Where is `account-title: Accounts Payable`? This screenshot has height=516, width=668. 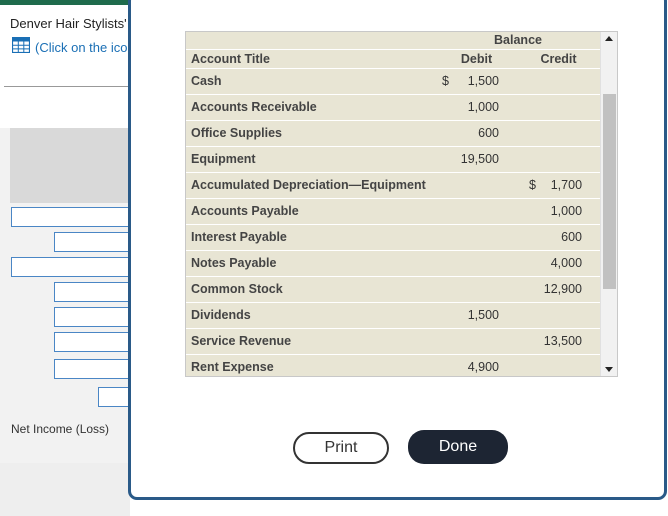
account-title: Accounts Payable is located at coordinates (311, 211).